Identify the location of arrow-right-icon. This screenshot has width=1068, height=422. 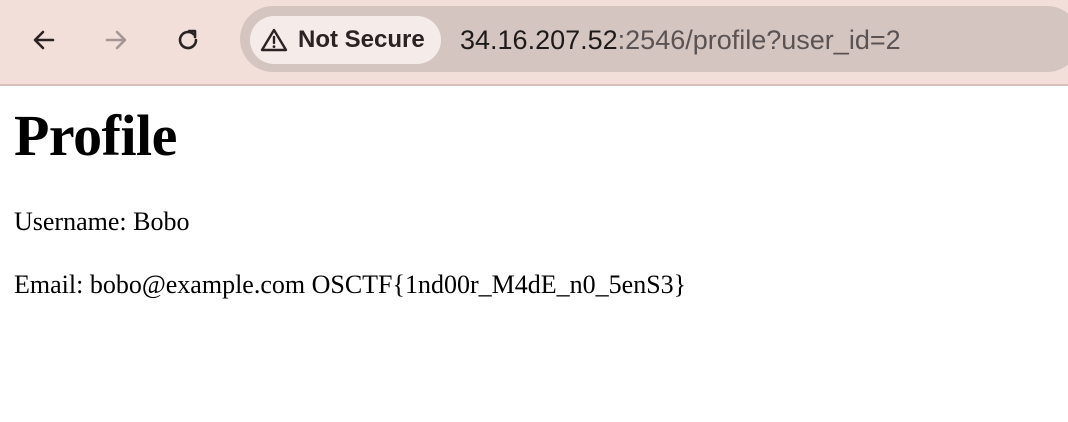
(116, 40).